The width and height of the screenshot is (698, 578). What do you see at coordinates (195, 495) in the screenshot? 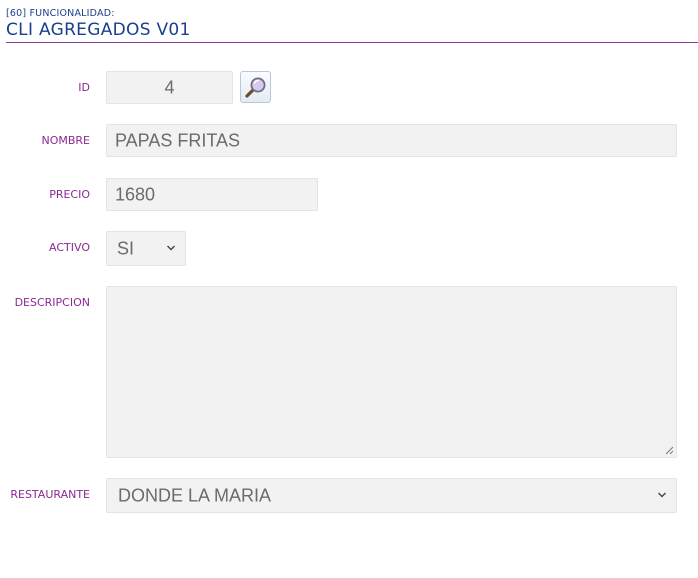
I see `restaurante-value: DONDE LA MARIA` at bounding box center [195, 495].